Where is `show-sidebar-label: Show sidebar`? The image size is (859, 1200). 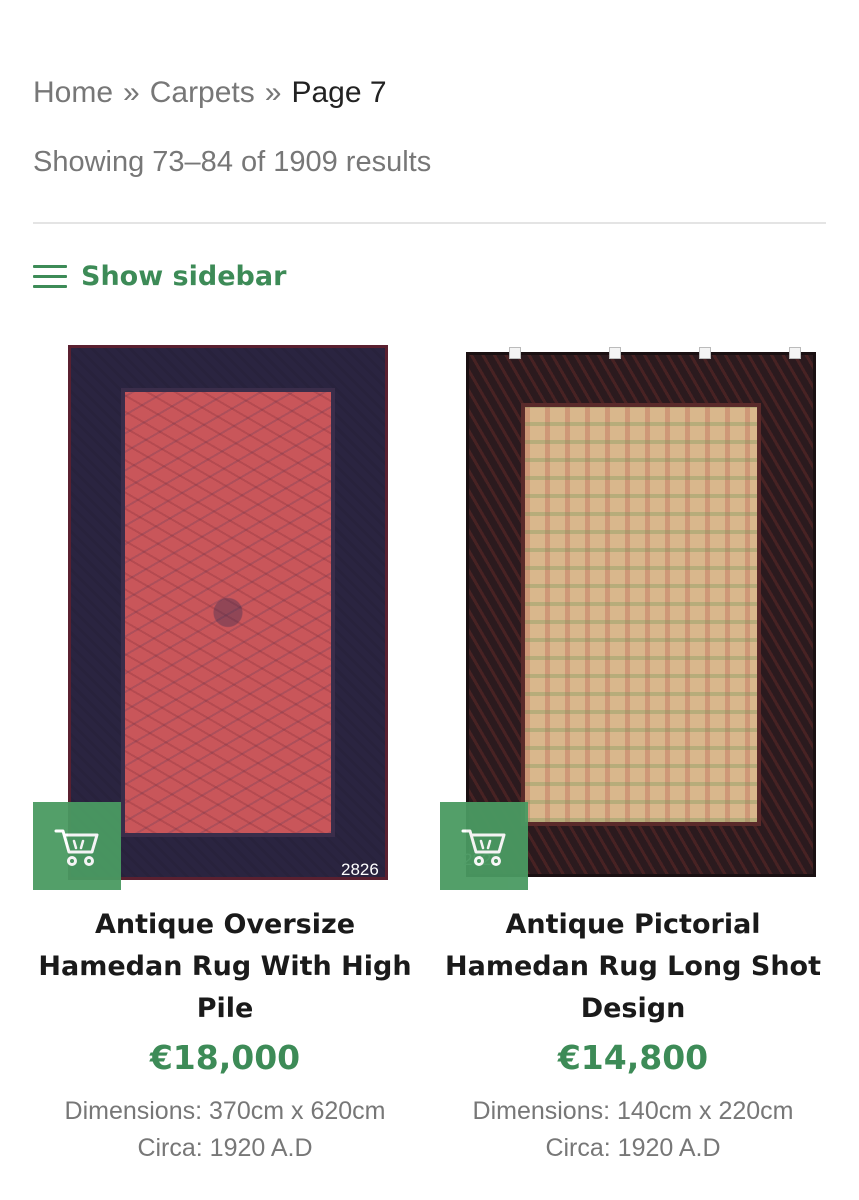
show-sidebar-label: Show sidebar is located at coordinates (184, 276).